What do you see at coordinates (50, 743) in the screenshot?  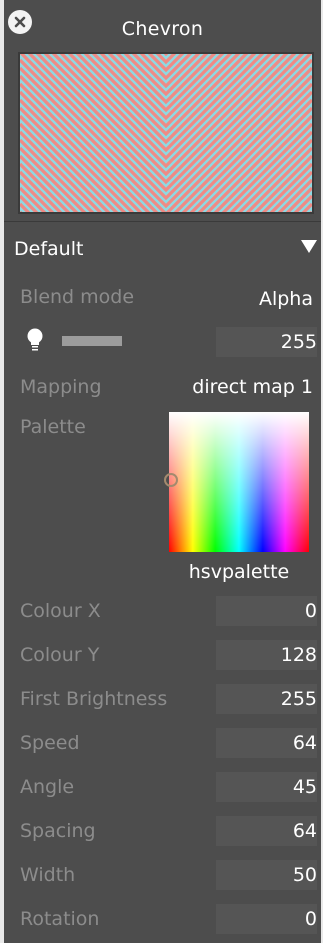 I see `speed-label: Speed` at bounding box center [50, 743].